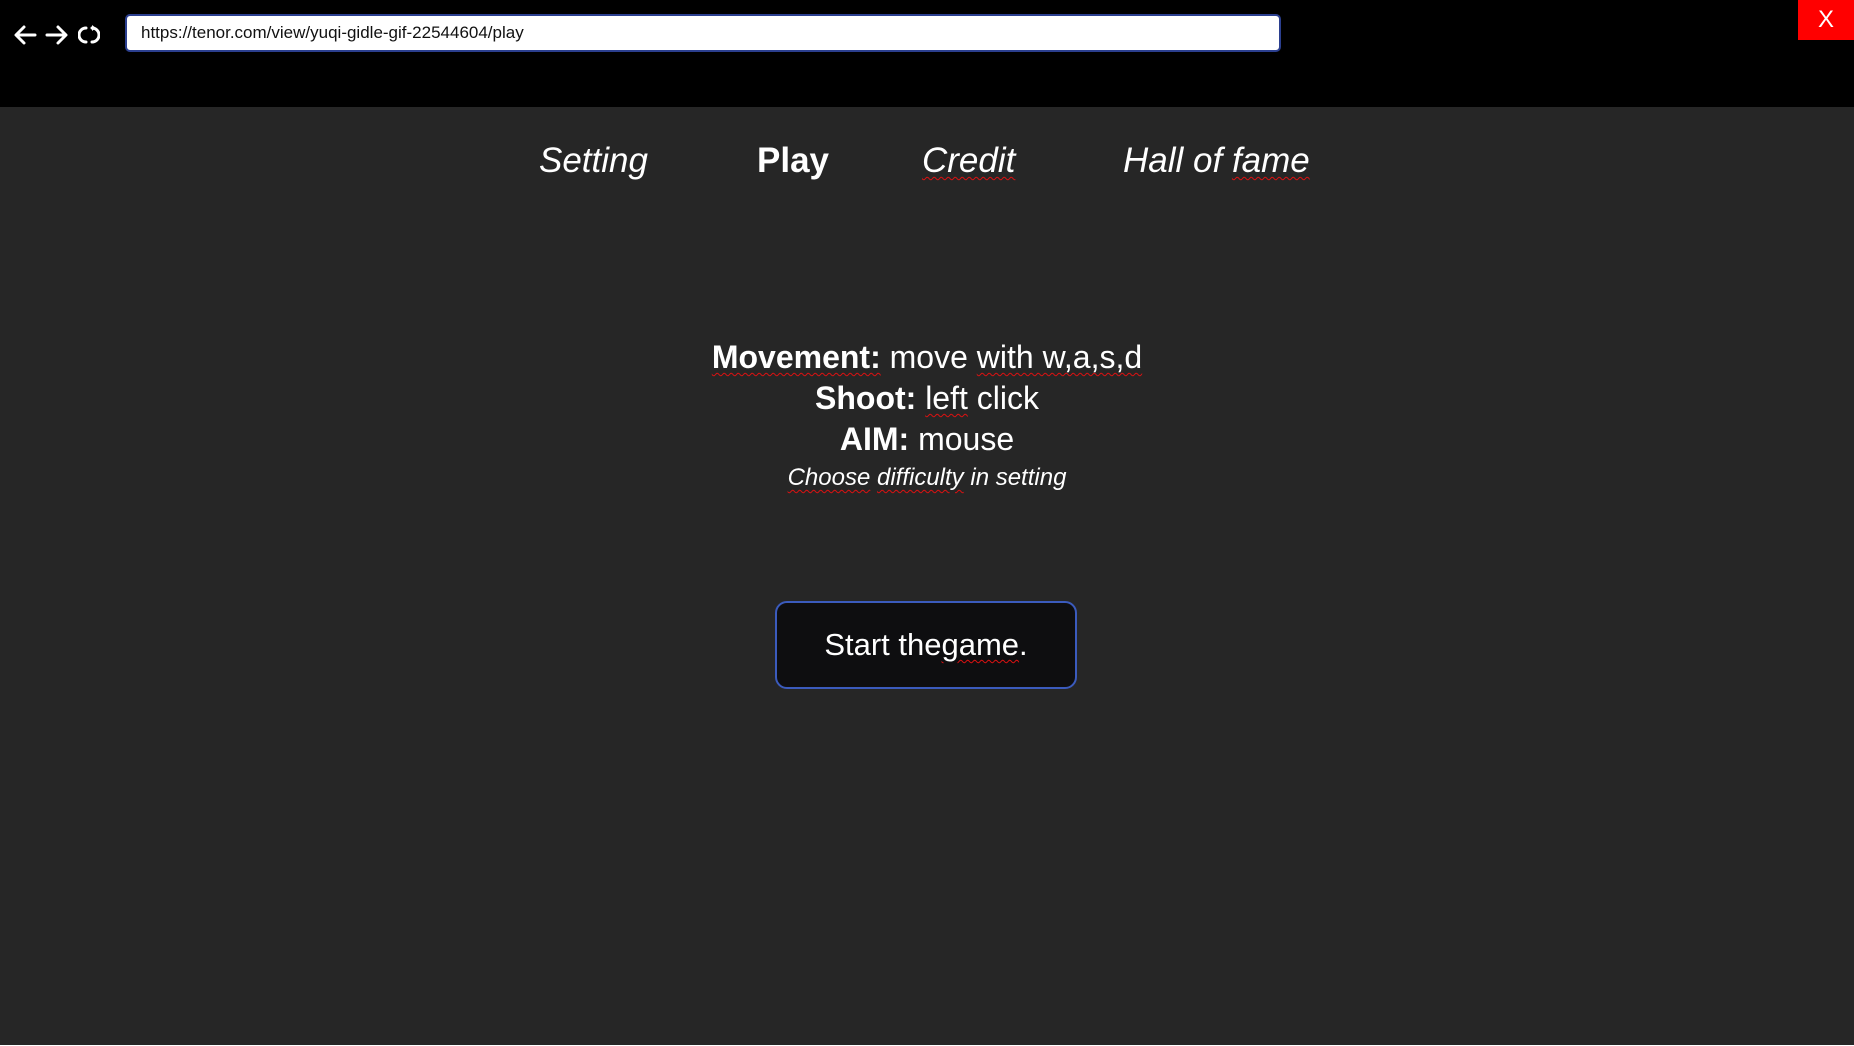  I want to click on reload-icon, so click(89, 34).